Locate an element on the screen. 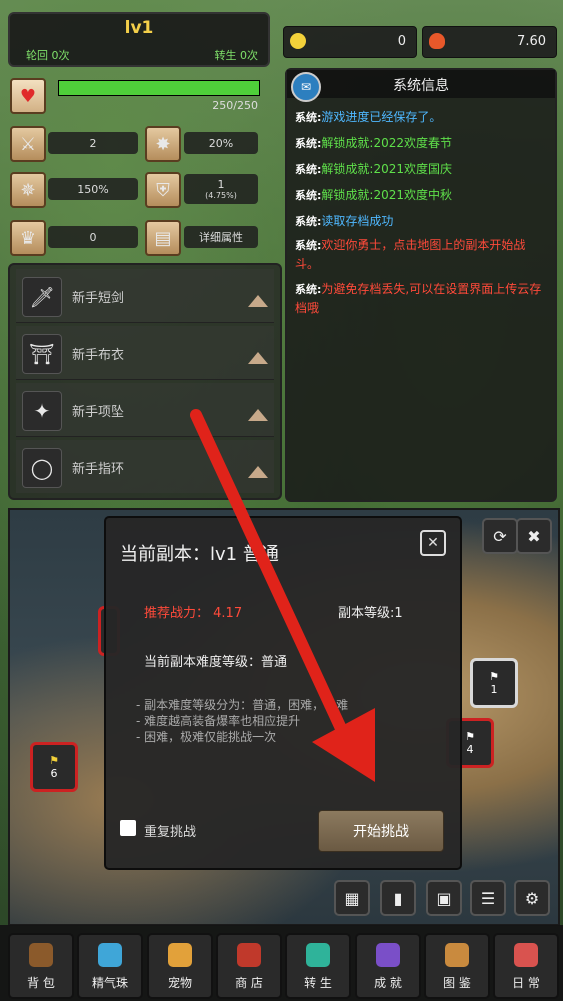  equipment-name: 新手布衣 is located at coordinates (98, 355).